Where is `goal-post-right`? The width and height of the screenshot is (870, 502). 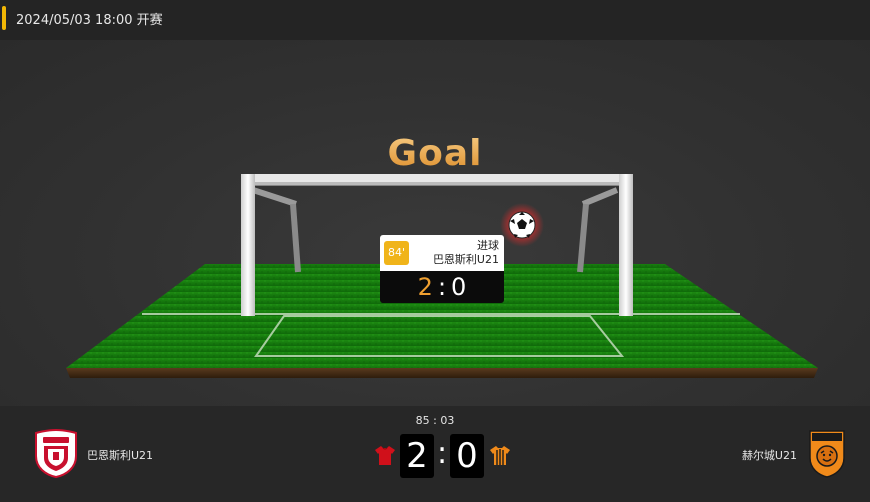 goal-post-right is located at coordinates (626, 245).